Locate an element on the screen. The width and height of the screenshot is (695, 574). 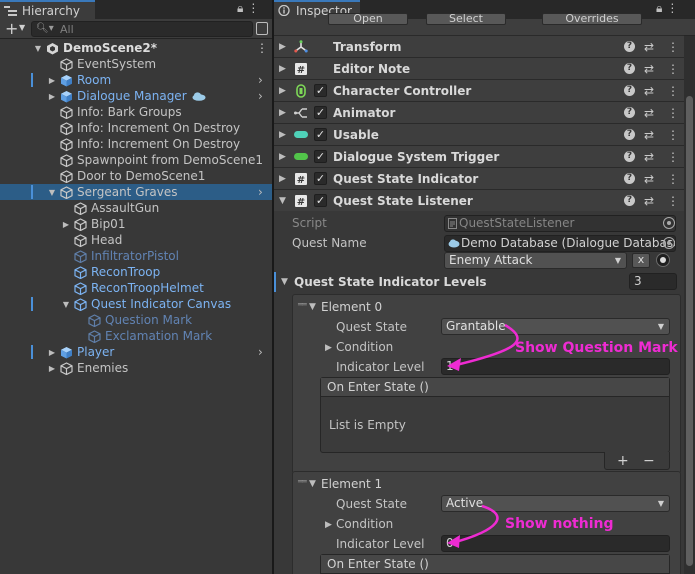
hierarchy-row: ▶ Bip01 is located at coordinates (136, 224).